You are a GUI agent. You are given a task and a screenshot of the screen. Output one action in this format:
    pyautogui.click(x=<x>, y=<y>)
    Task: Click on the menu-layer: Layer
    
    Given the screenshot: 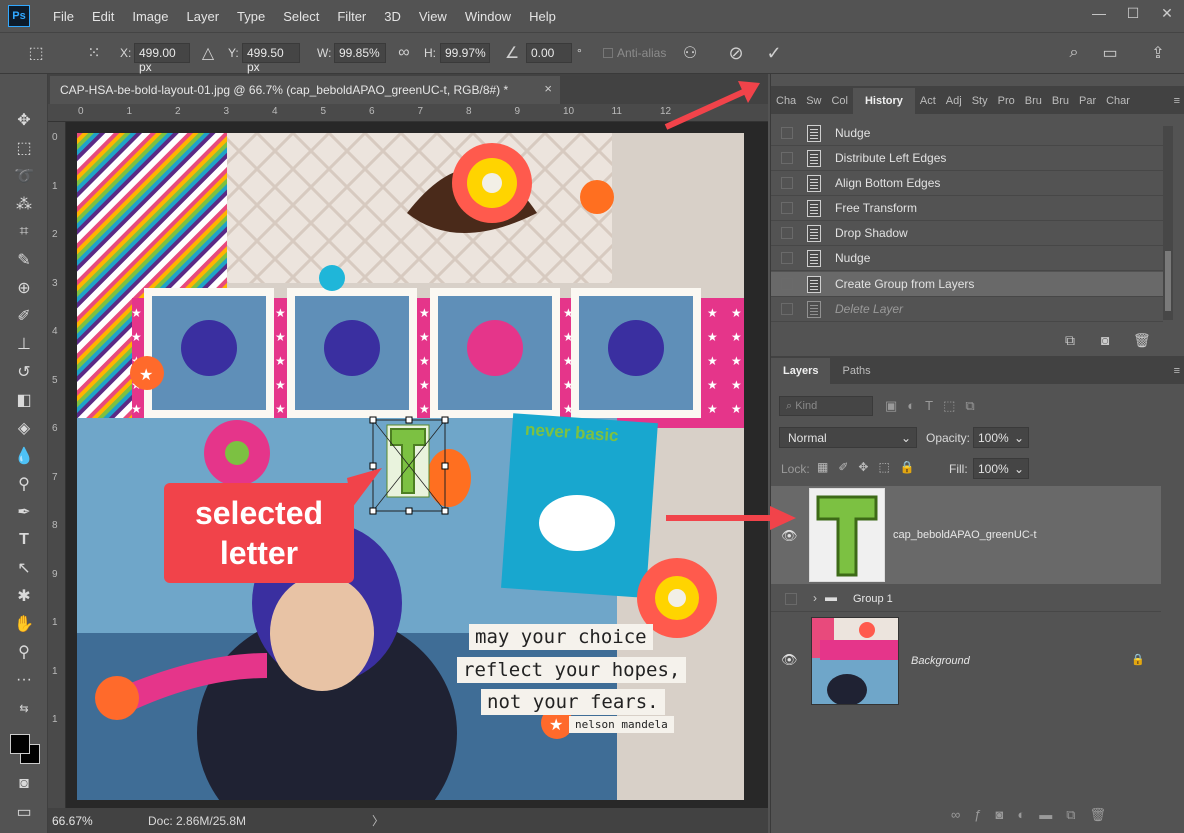 What is the action you would take?
    pyautogui.click(x=203, y=16)
    